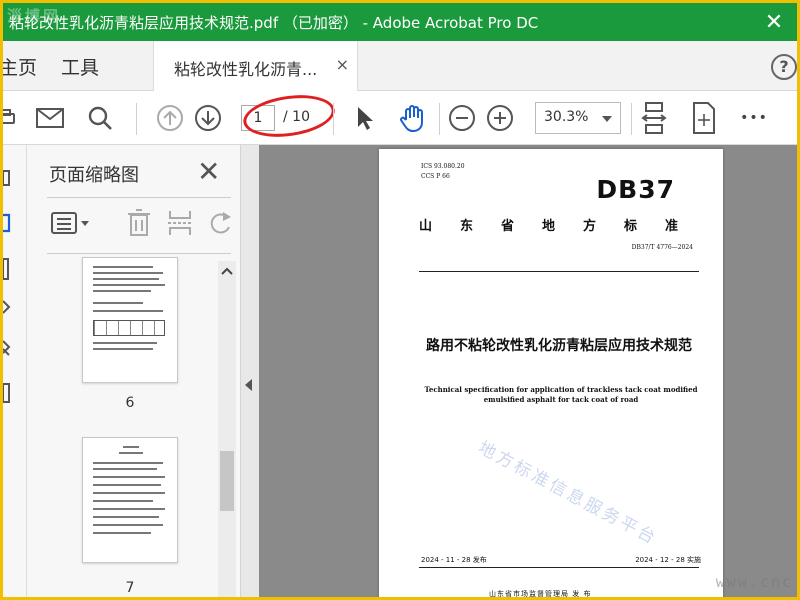  What do you see at coordinates (139, 225) in the screenshot?
I see `delete-page-icon` at bounding box center [139, 225].